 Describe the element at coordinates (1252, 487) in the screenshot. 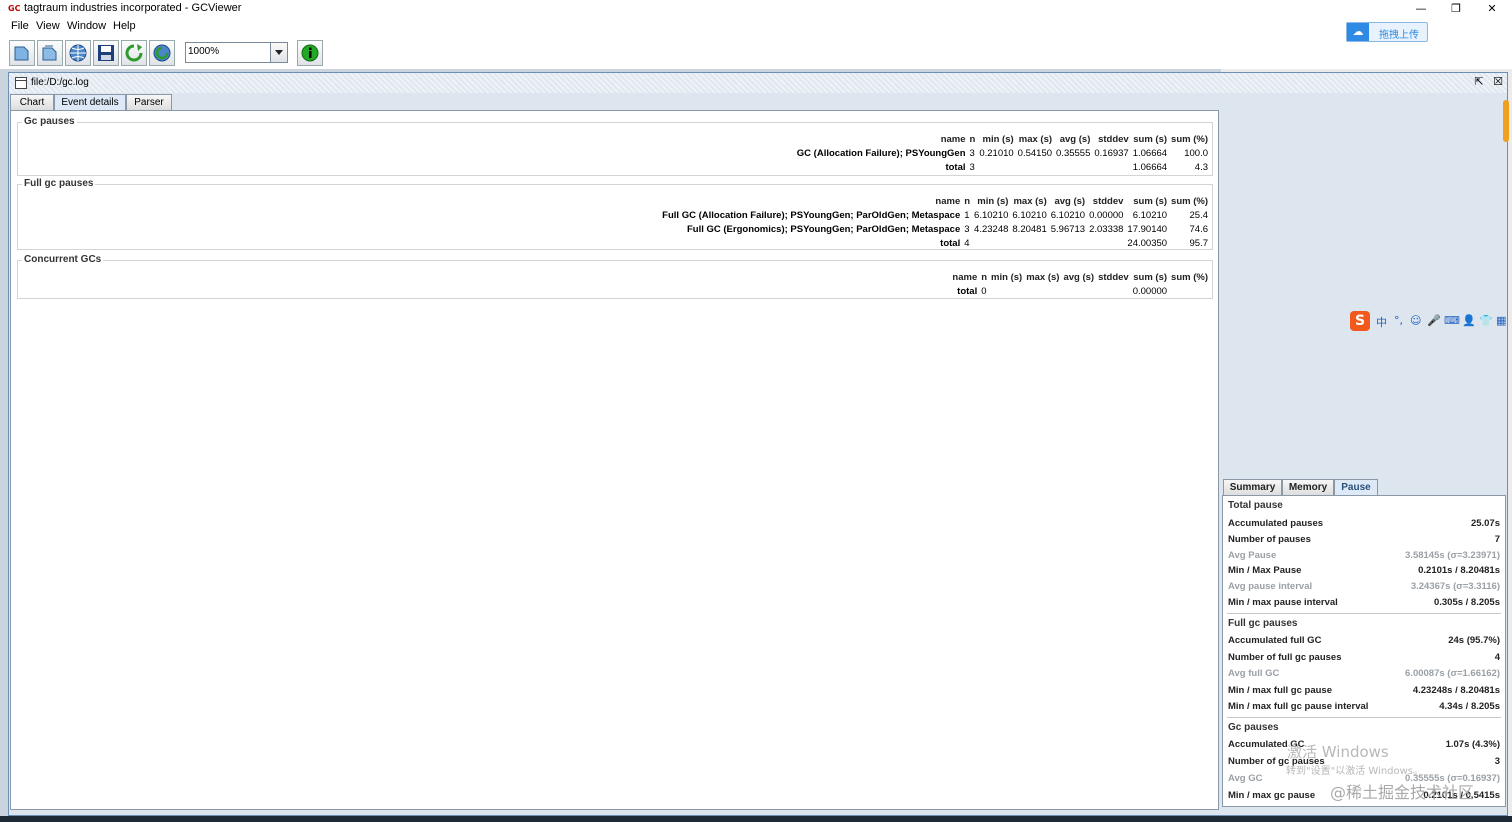

I see `tab-summary: Summary` at that location.